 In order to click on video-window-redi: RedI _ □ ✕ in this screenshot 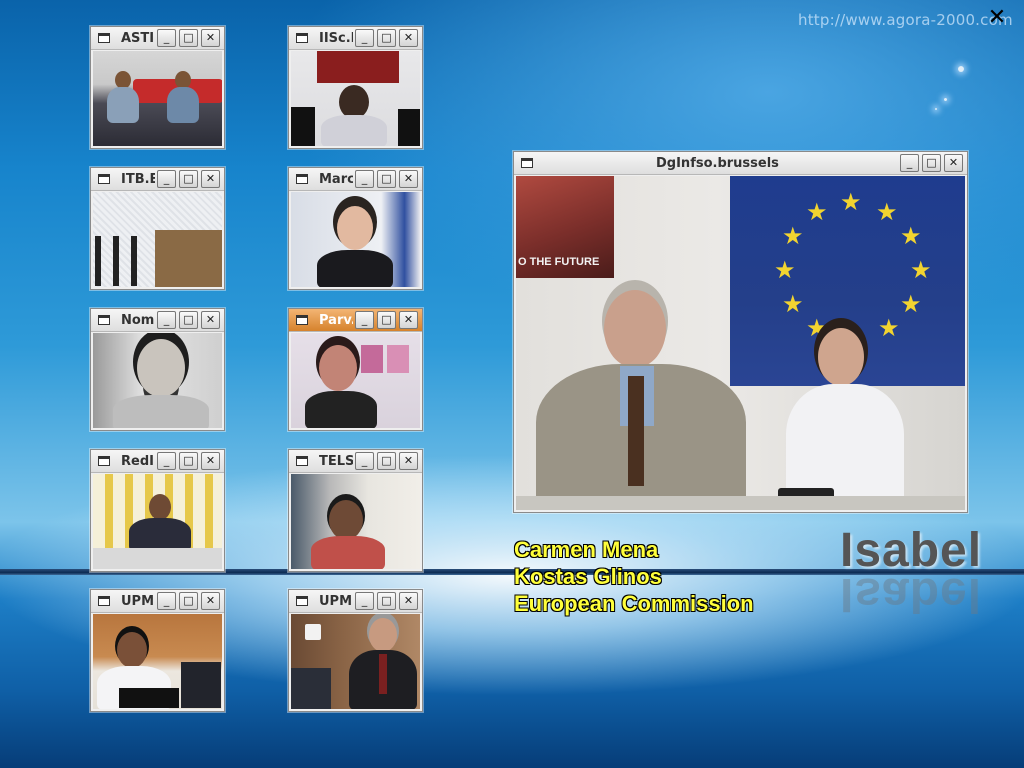, I will do `click(157, 510)`.